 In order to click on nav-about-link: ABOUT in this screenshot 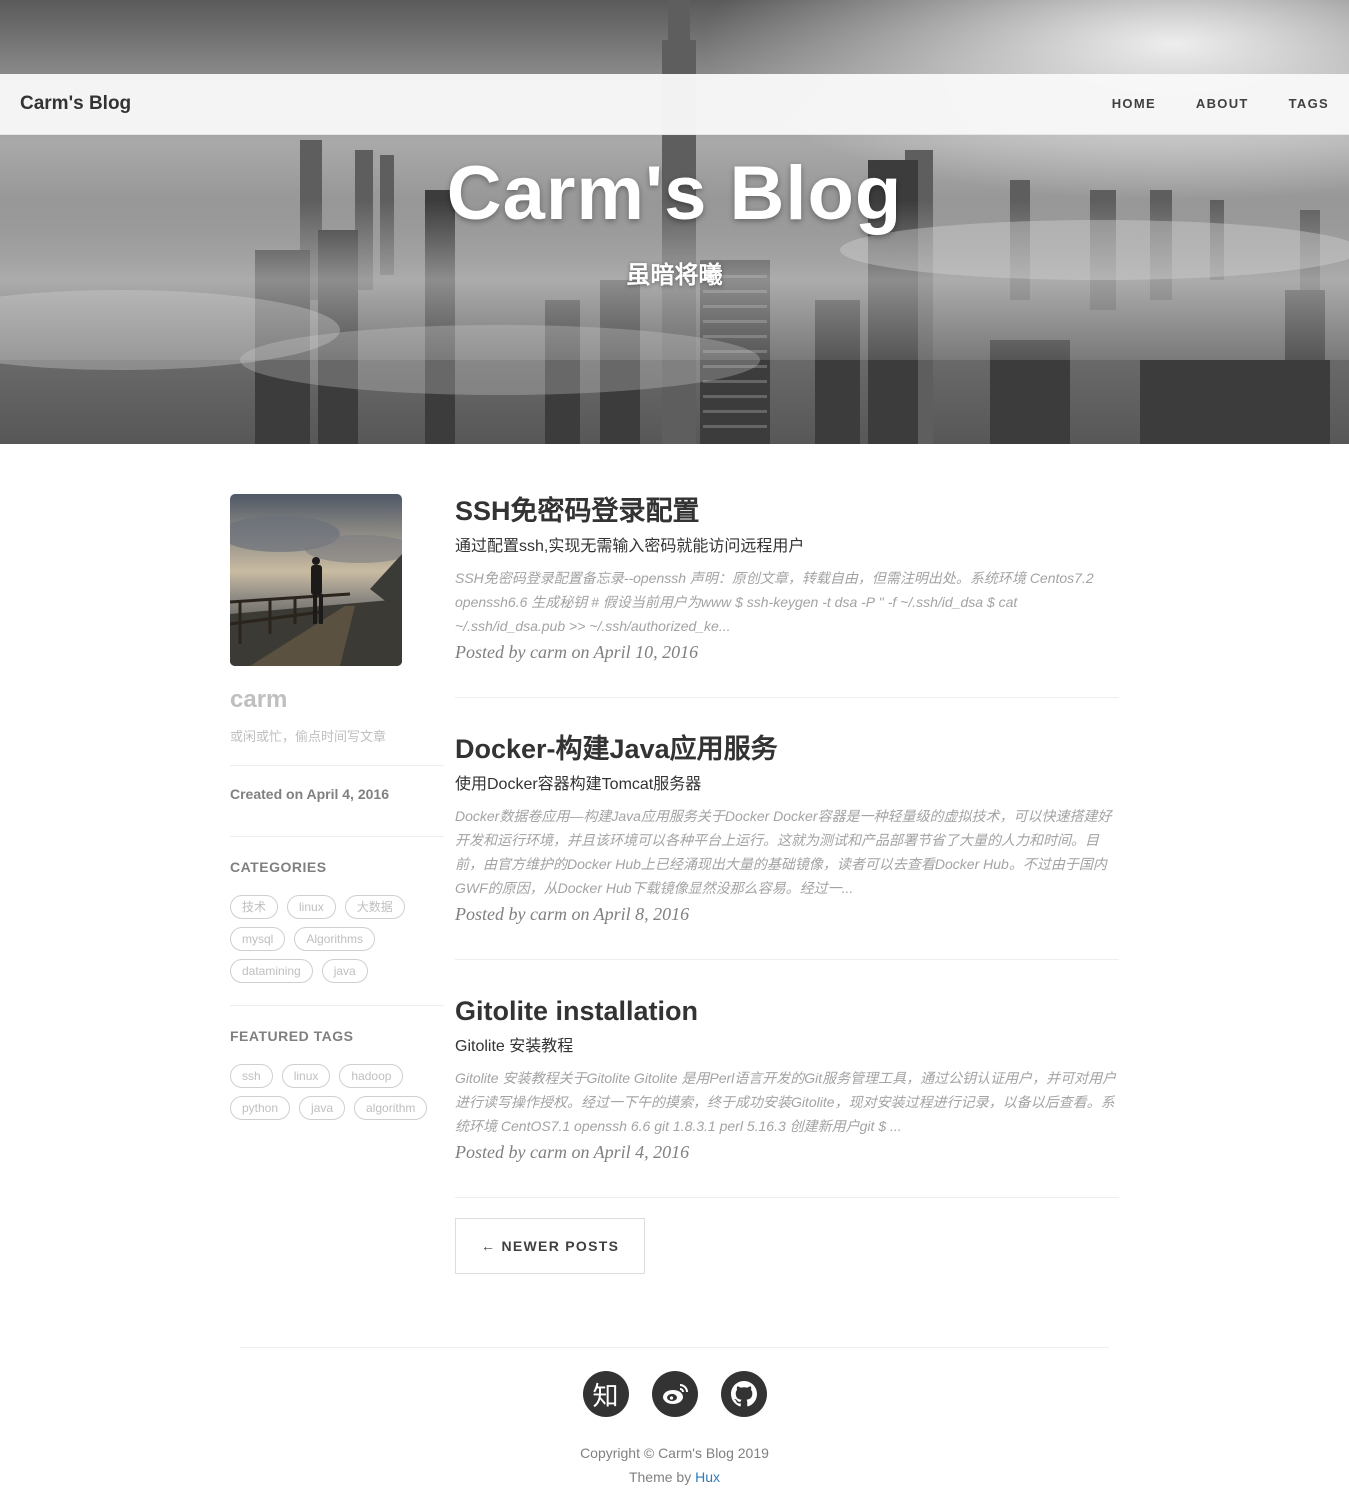, I will do `click(1222, 103)`.